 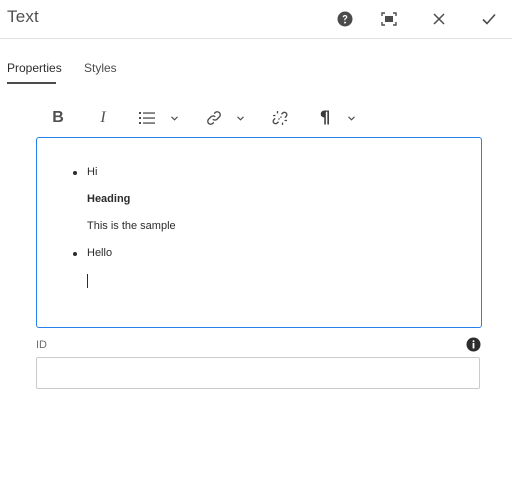 What do you see at coordinates (131, 226) in the screenshot?
I see `editor-line: This is the sample` at bounding box center [131, 226].